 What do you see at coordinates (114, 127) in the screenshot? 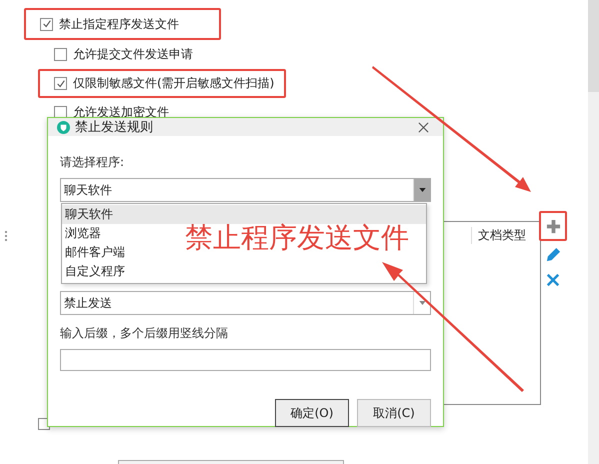
I see `dialog-title: 禁止发送规则` at bounding box center [114, 127].